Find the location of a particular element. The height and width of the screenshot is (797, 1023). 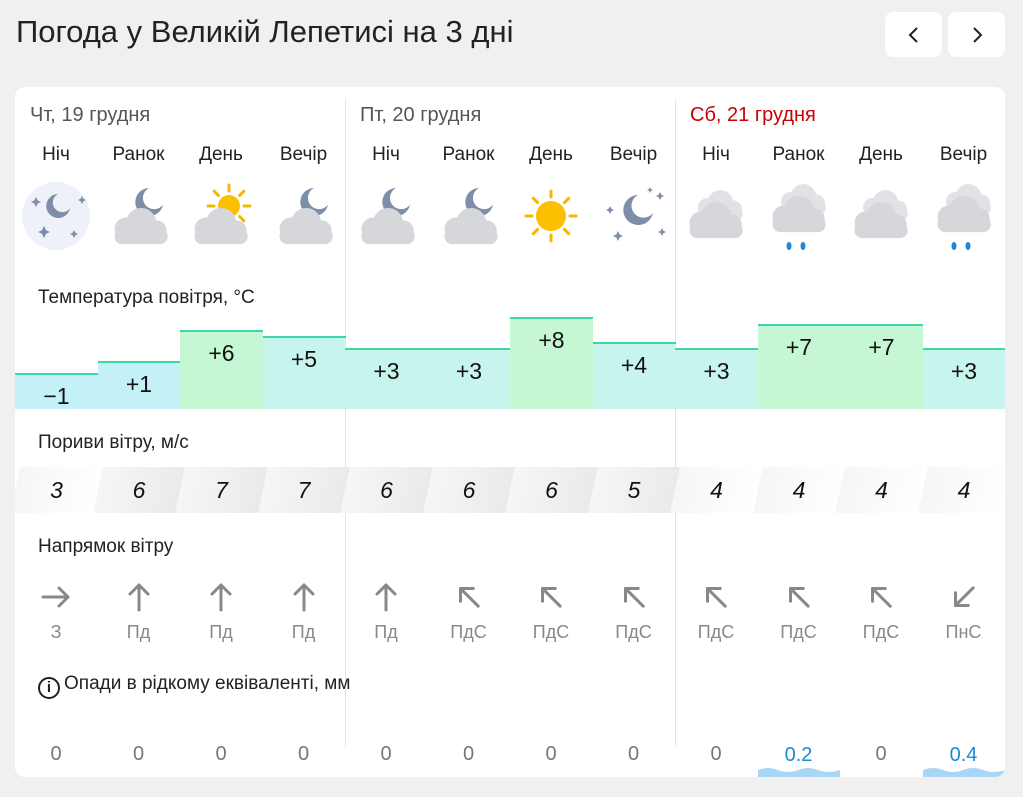

chevron-left-icon is located at coordinates (913, 34).